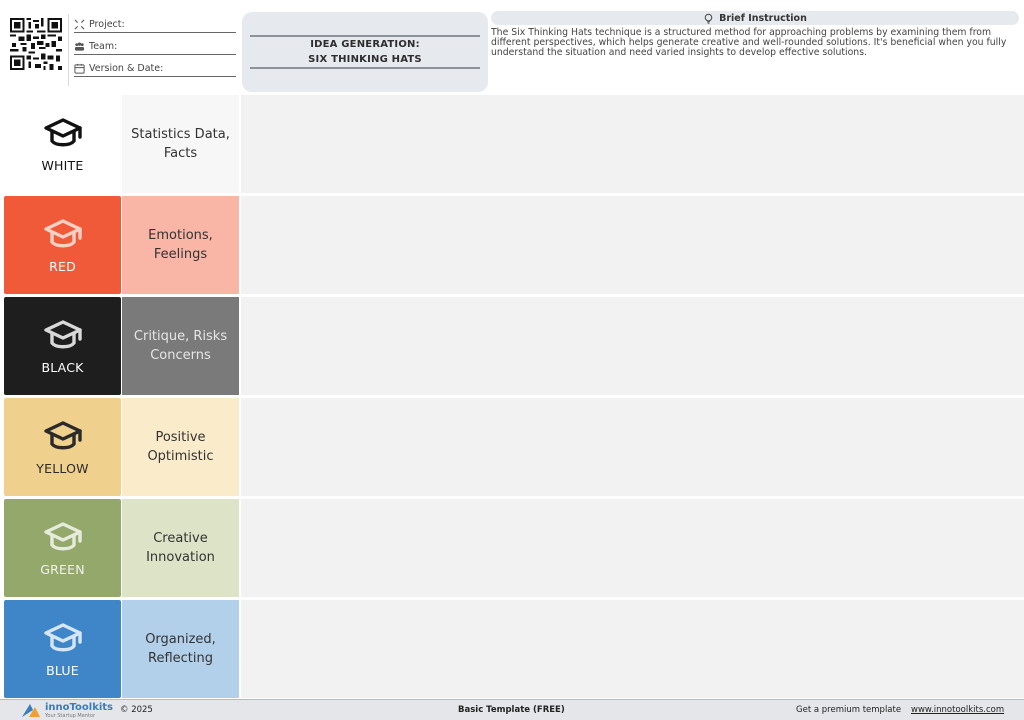 Image resolution: width=1024 pixels, height=720 pixels. Describe the element at coordinates (36, 44) in the screenshot. I see `qr-code-icon` at that location.